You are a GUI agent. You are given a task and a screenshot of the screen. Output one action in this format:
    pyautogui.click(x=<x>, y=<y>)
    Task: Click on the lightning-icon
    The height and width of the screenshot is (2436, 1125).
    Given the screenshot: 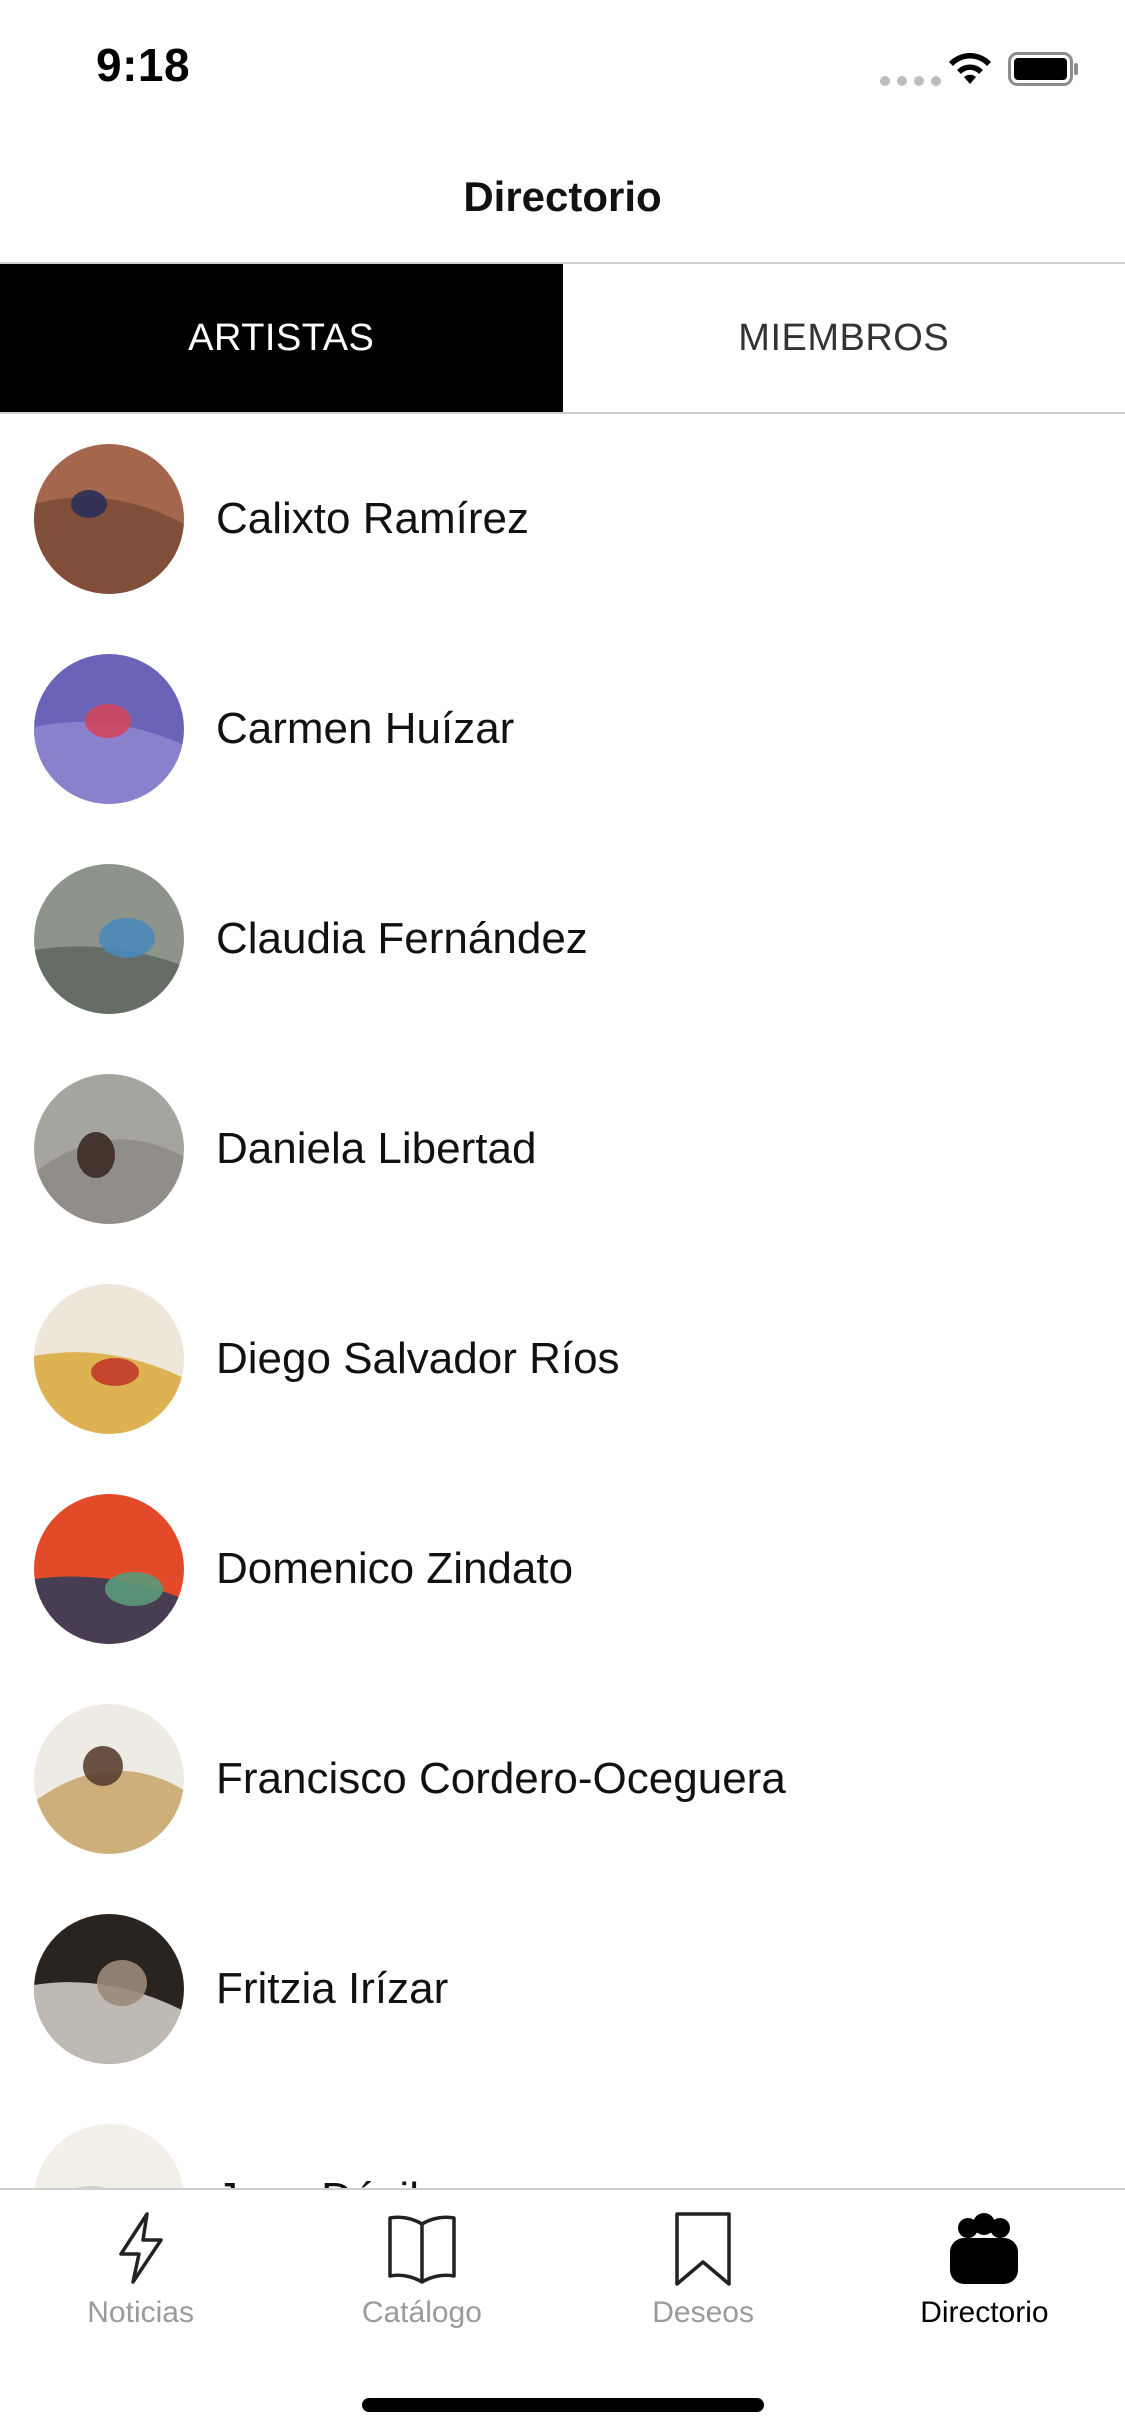 What is the action you would take?
    pyautogui.click(x=140, y=2248)
    